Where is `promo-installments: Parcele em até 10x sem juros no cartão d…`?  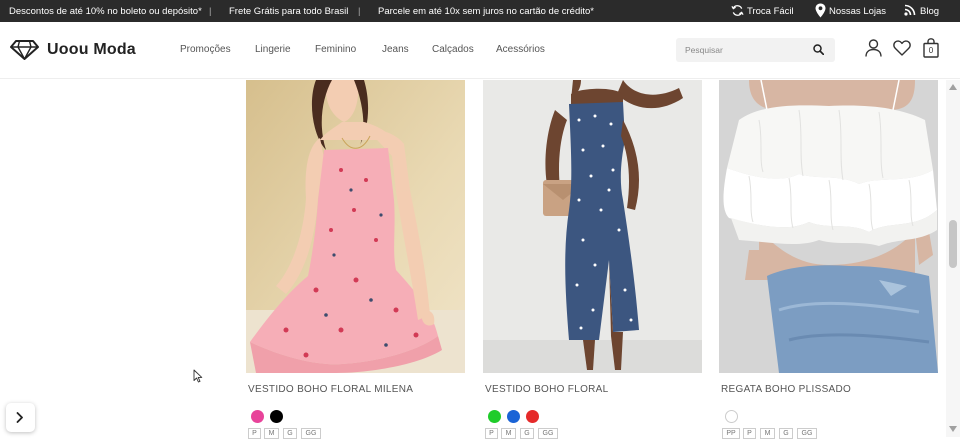 promo-installments: Parcele em até 10x sem juros no cartão d… is located at coordinates (486, 11).